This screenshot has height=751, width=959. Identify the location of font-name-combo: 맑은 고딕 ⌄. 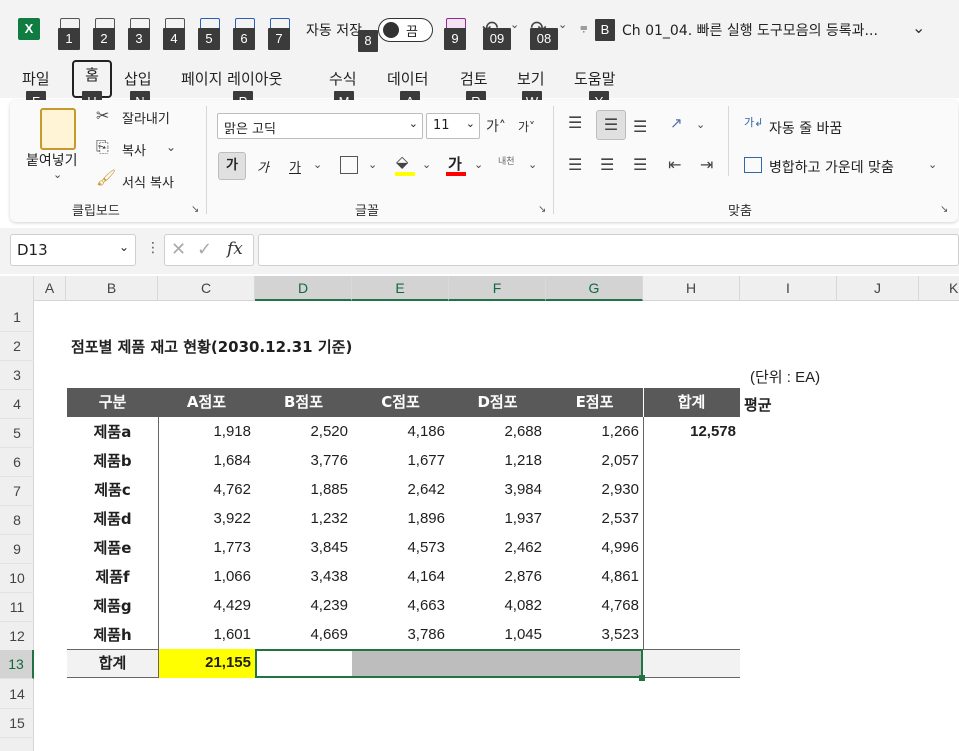
(320, 126).